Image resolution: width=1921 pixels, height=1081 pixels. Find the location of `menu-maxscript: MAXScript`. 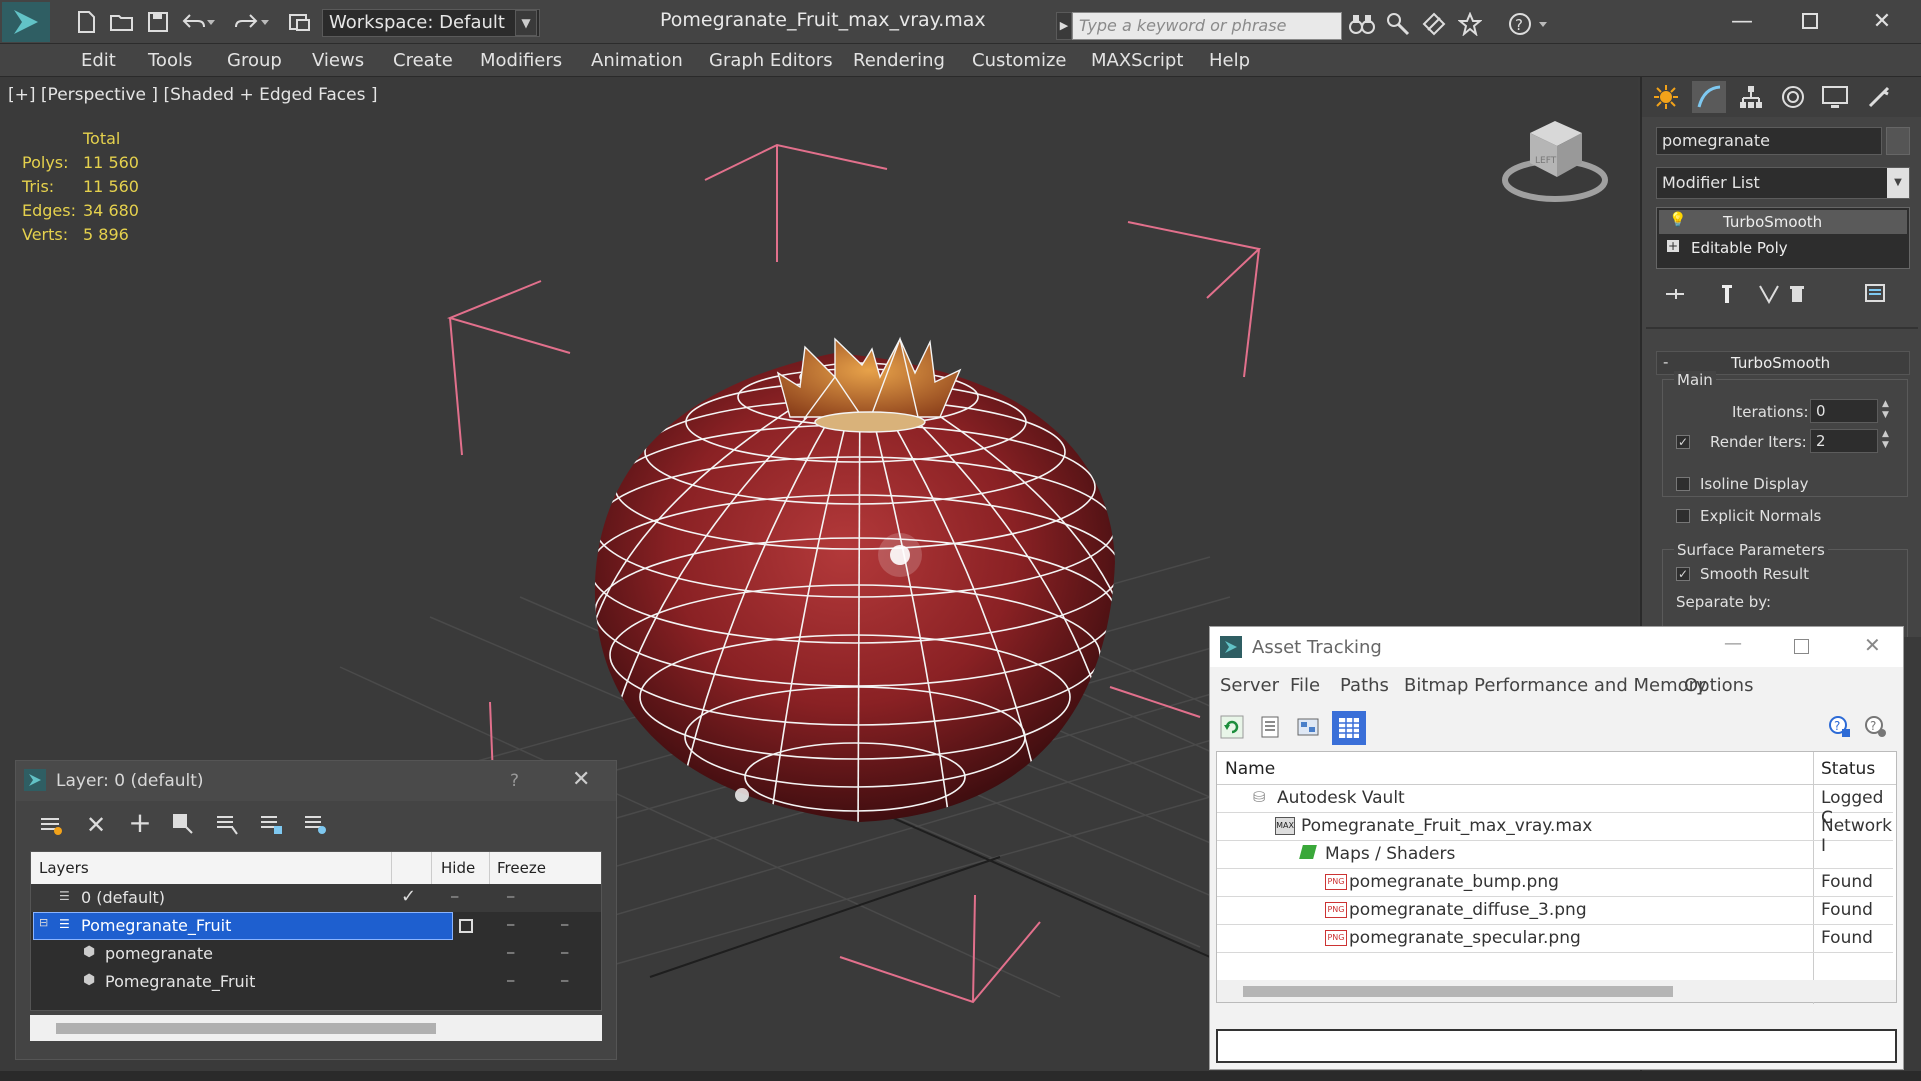

menu-maxscript: MAXScript is located at coordinates (1137, 60).